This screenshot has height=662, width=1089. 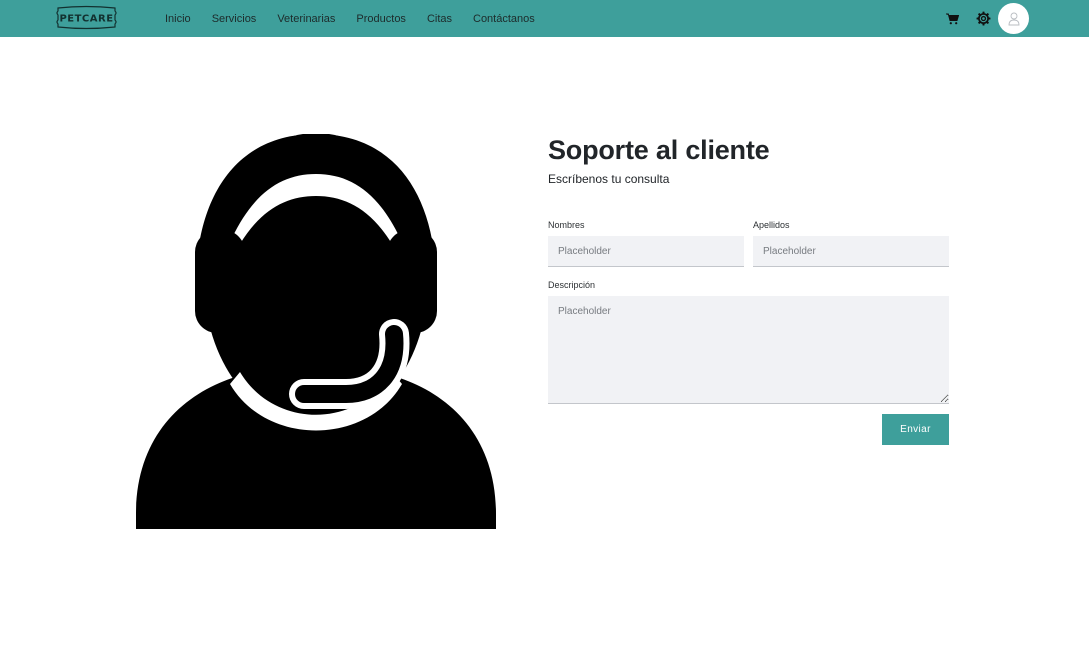 What do you see at coordinates (504, 19) in the screenshot?
I see `nav-link-contactanos: Contáctanos` at bounding box center [504, 19].